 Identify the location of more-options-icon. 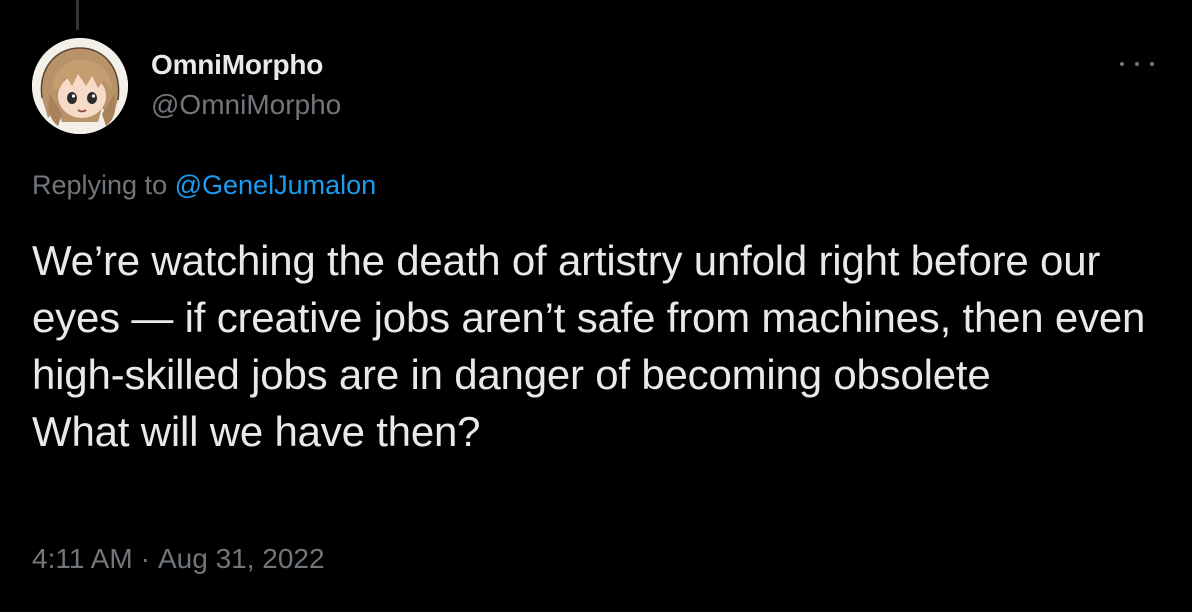
(1137, 64).